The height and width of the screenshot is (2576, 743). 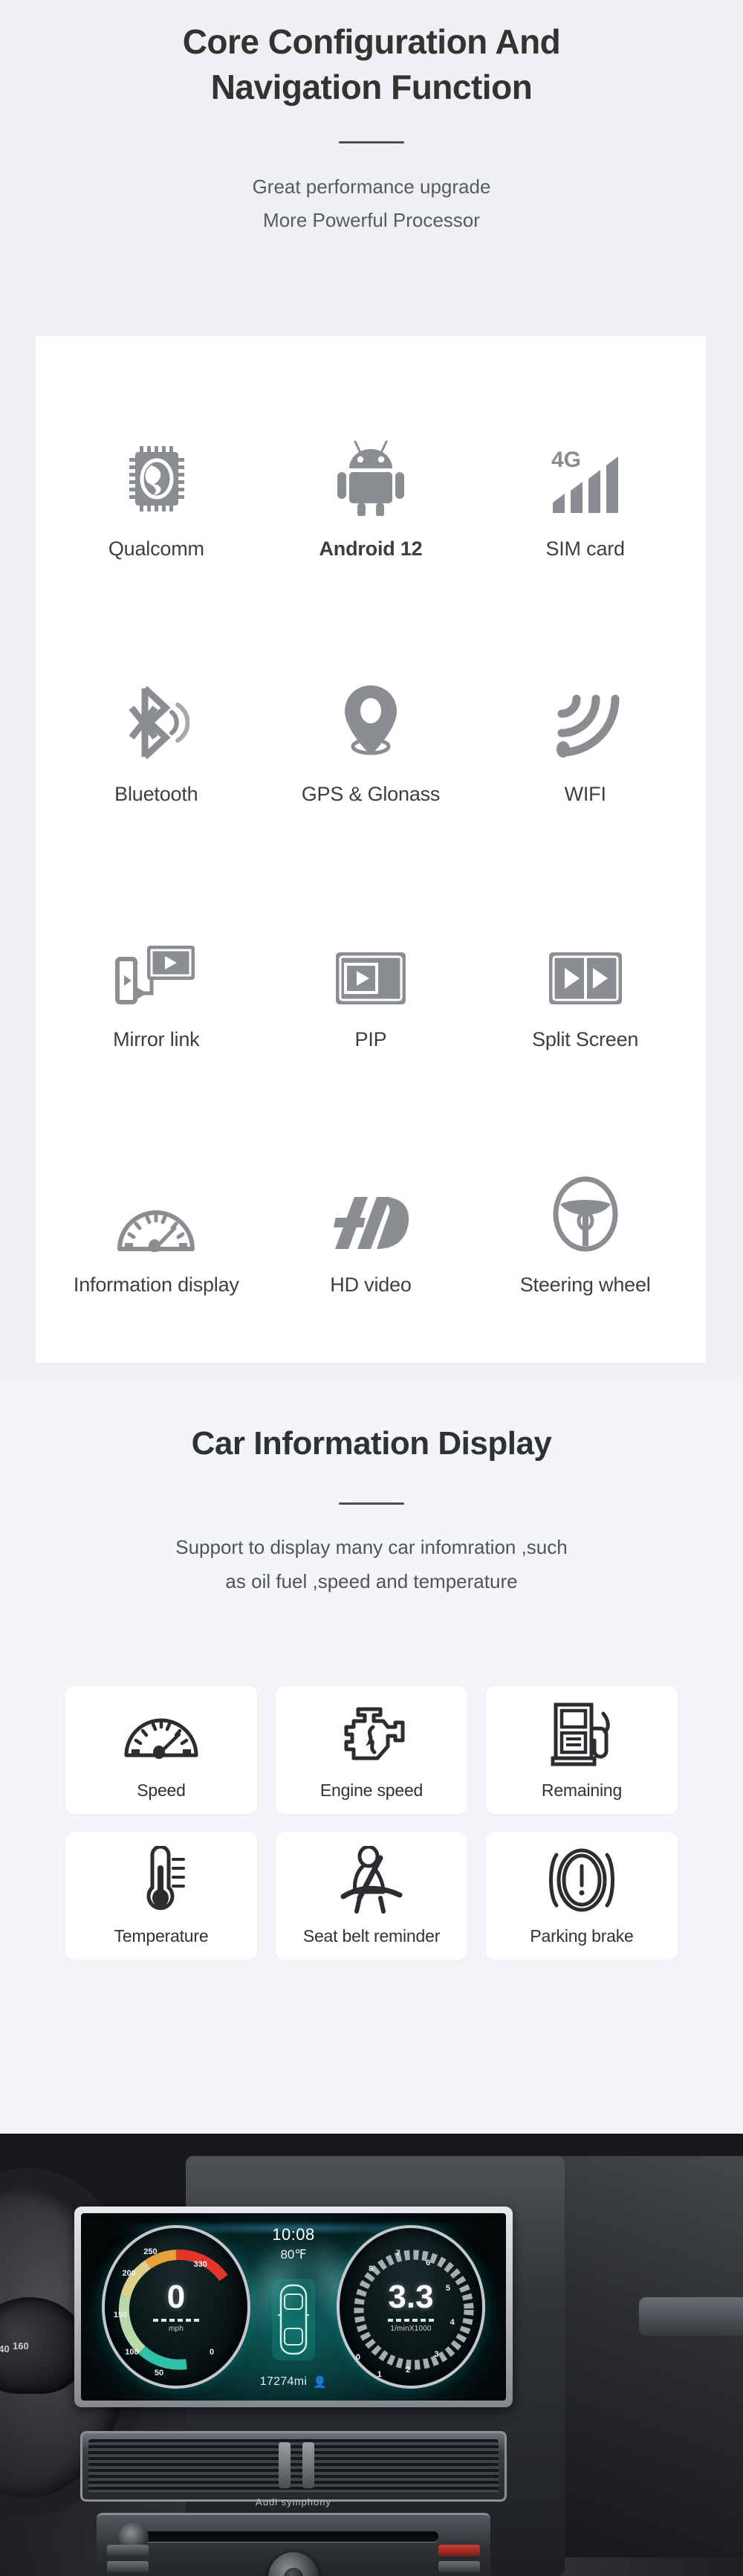 What do you see at coordinates (293, 2243) in the screenshot?
I see `cluster-center-info: 10:08 80℉` at bounding box center [293, 2243].